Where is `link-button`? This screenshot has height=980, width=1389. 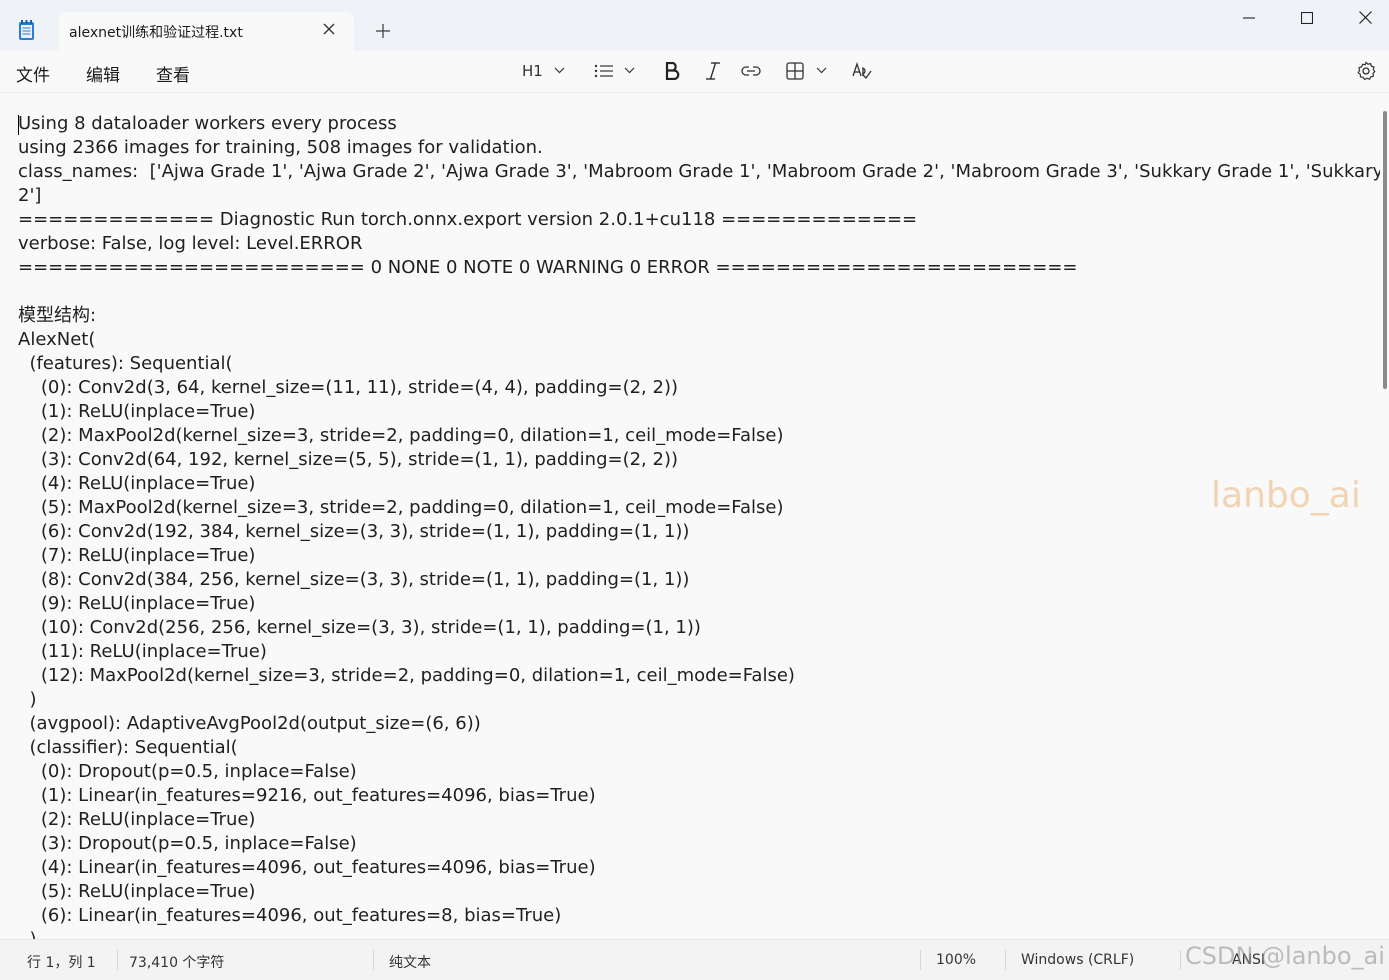
link-button is located at coordinates (752, 71).